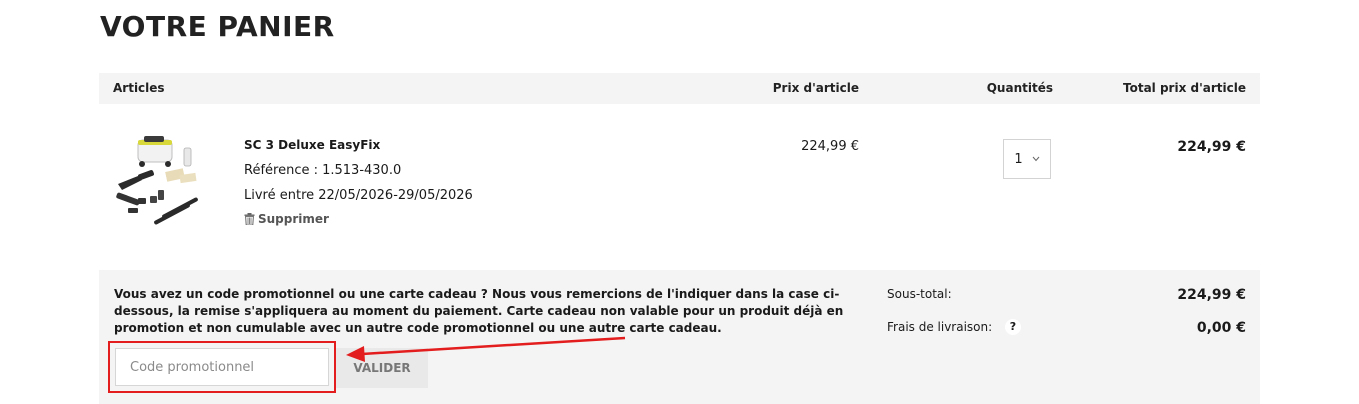 The width and height of the screenshot is (1359, 404). Describe the element at coordinates (1211, 147) in the screenshot. I see `item-line-total: 224,99 €` at that location.